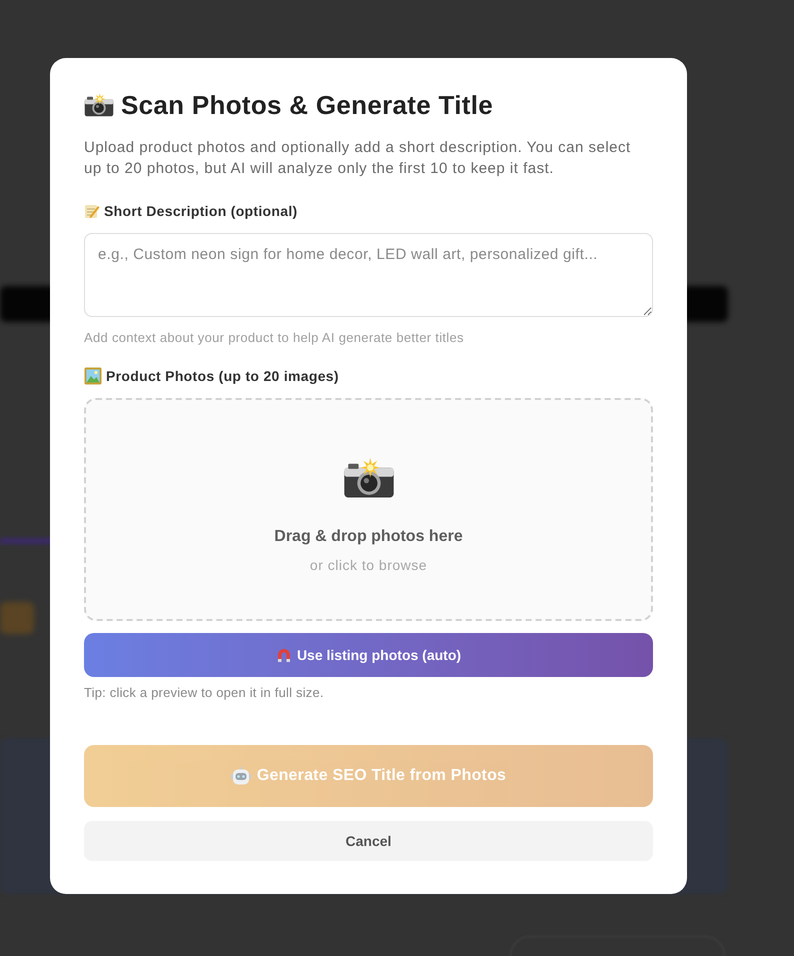 This screenshot has height=956, width=794. What do you see at coordinates (204, 693) in the screenshot?
I see `tip-text: Tip: click a preview to open it in full size.` at bounding box center [204, 693].